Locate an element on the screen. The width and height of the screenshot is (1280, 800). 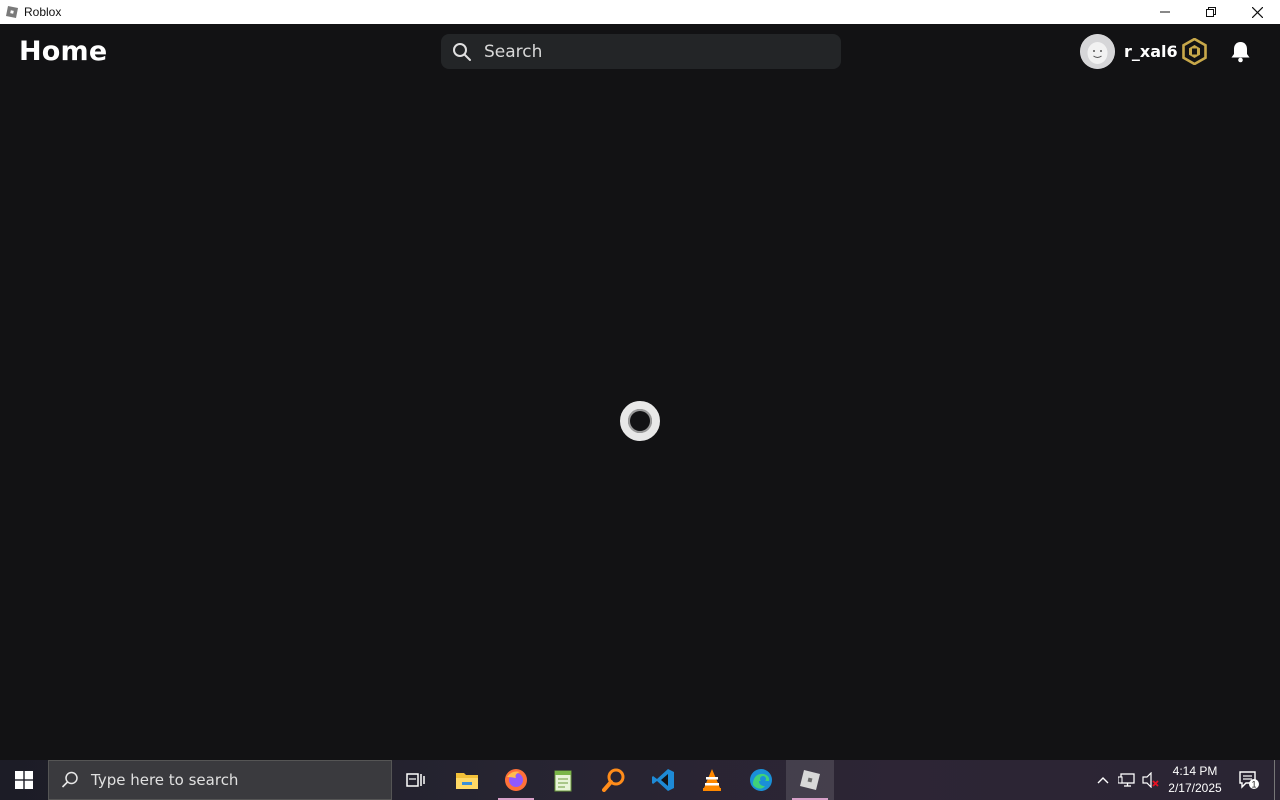
minimize-button is located at coordinates (1165, 12).